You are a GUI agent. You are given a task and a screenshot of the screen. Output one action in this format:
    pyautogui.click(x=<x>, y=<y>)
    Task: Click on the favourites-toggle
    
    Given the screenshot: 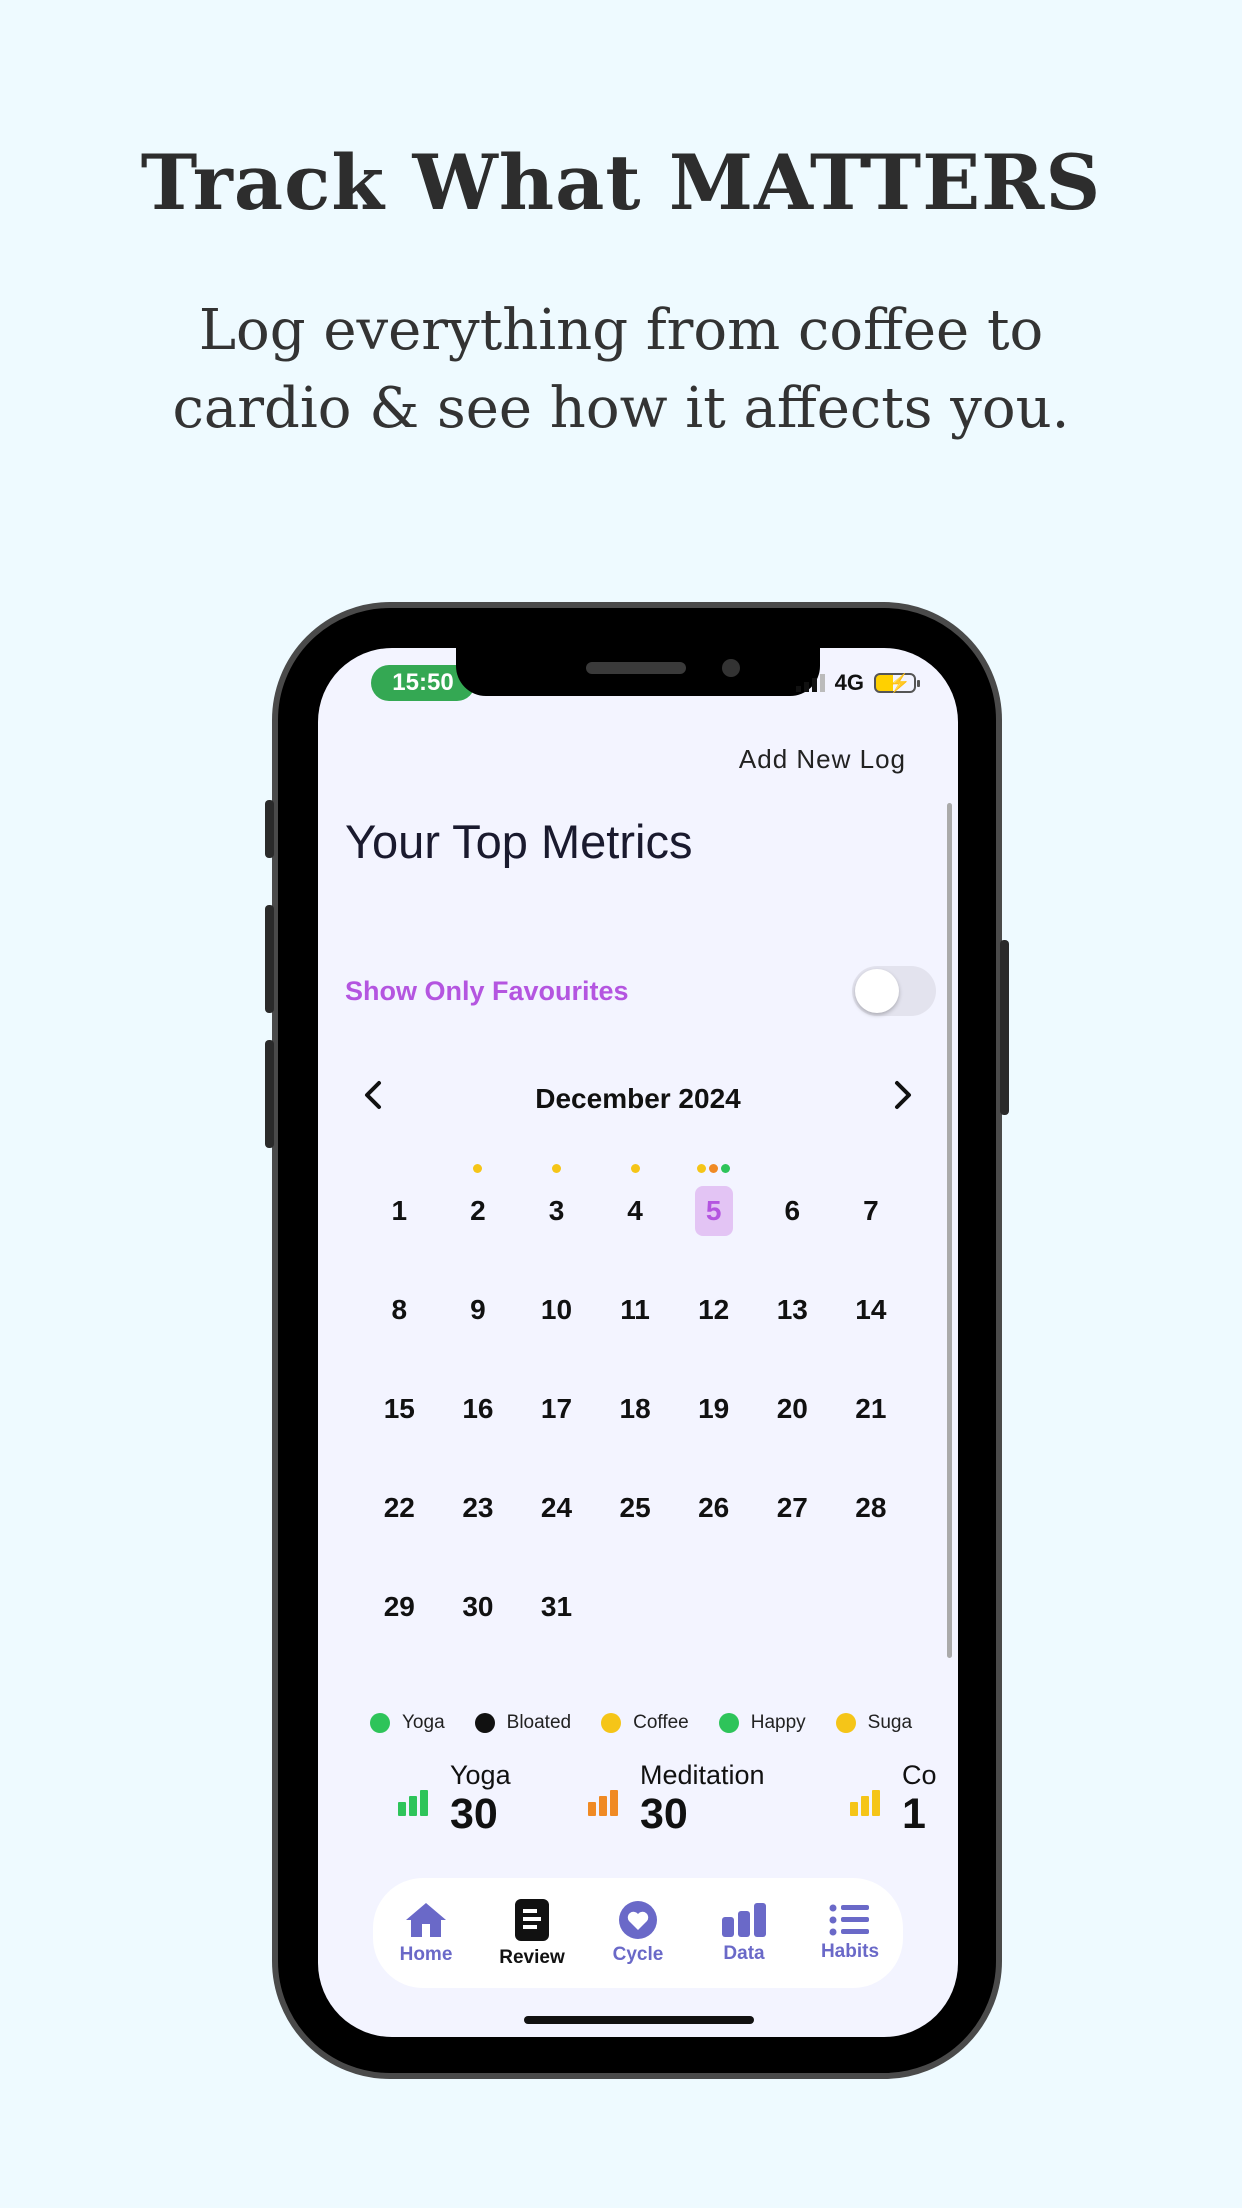 What is the action you would take?
    pyautogui.click(x=894, y=991)
    